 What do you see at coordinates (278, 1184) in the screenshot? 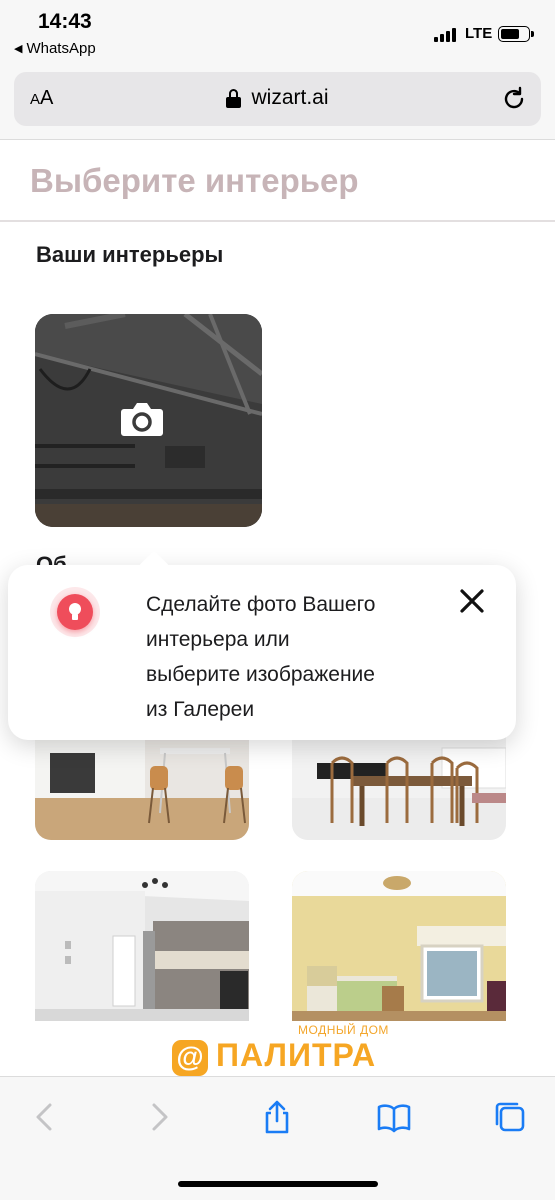
I see `home-indicator` at bounding box center [278, 1184].